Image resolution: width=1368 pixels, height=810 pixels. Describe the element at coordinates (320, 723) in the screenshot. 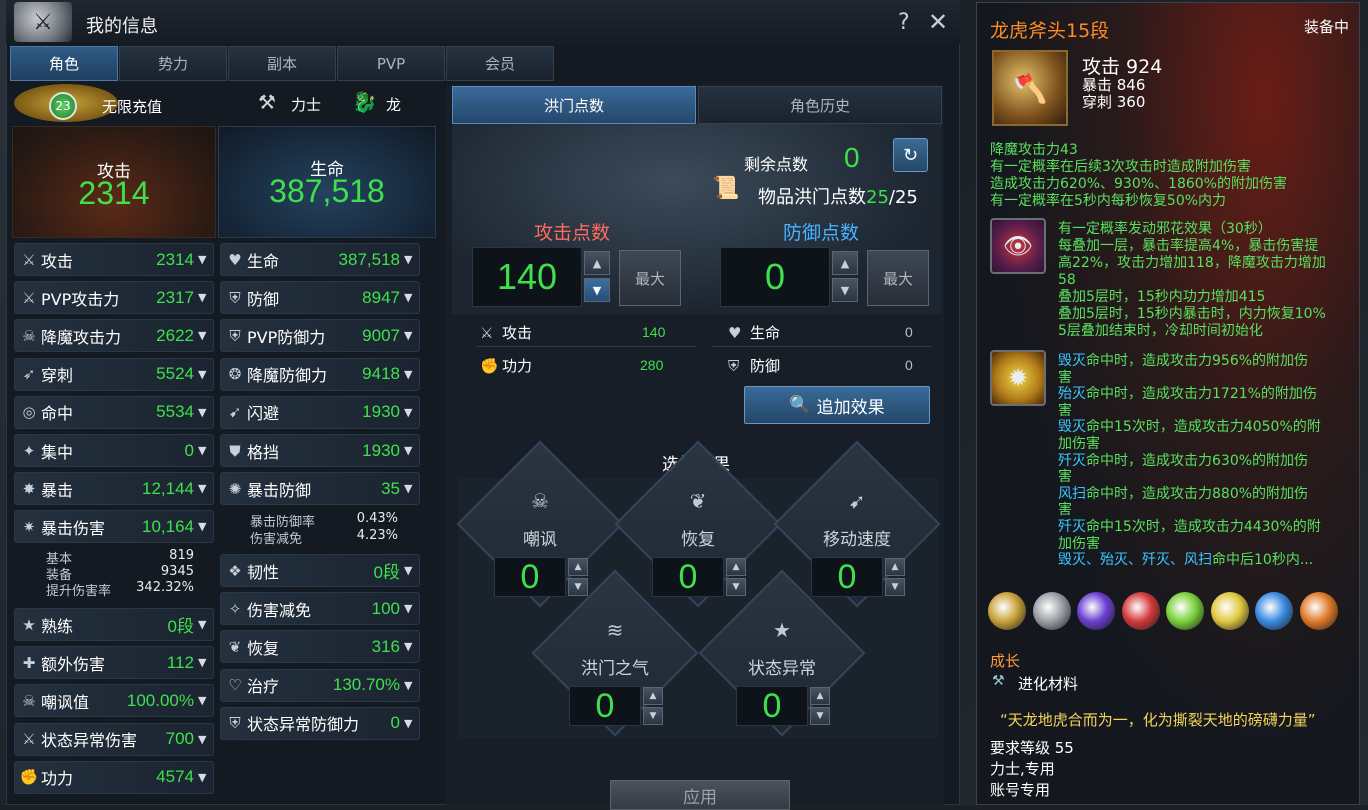

I see `stat-row: ⛨ 状态异常防御力 0 ▼` at that location.